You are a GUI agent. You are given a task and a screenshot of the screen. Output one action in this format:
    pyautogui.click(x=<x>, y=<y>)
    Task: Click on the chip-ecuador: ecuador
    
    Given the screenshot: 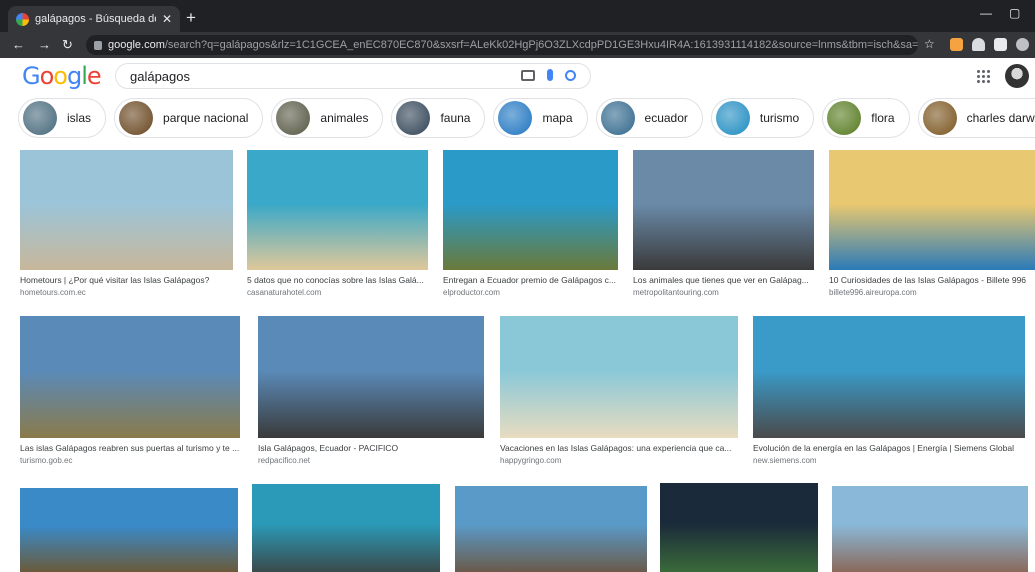 What is the action you would take?
    pyautogui.click(x=649, y=118)
    